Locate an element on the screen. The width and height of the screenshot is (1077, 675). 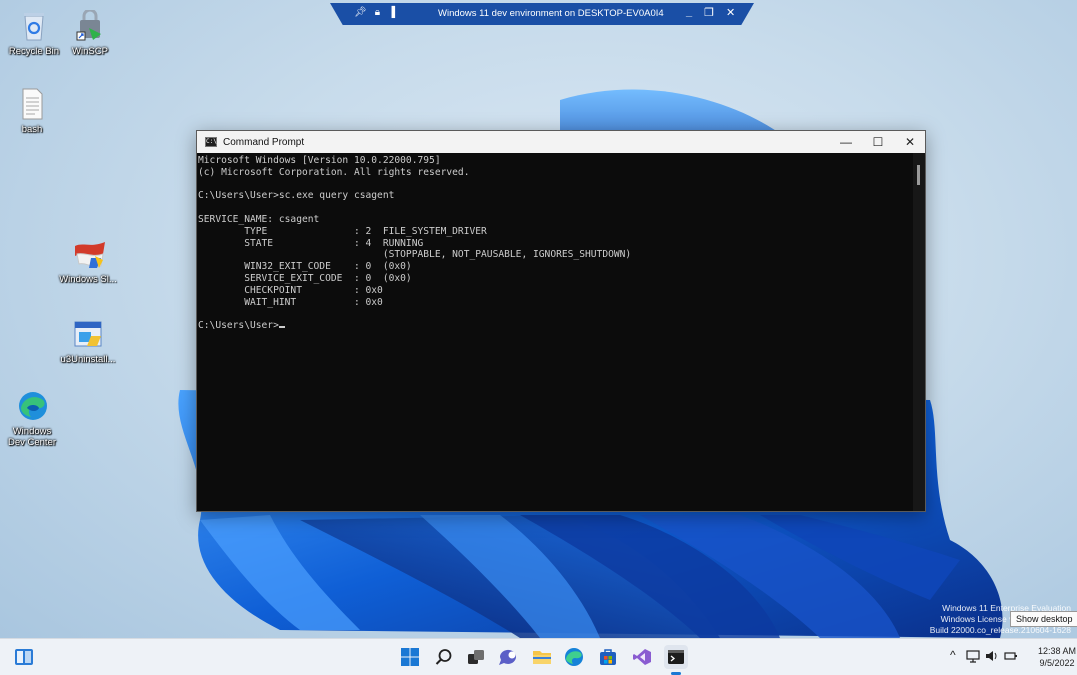
windows-sl-icon is located at coordinates (89, 254).